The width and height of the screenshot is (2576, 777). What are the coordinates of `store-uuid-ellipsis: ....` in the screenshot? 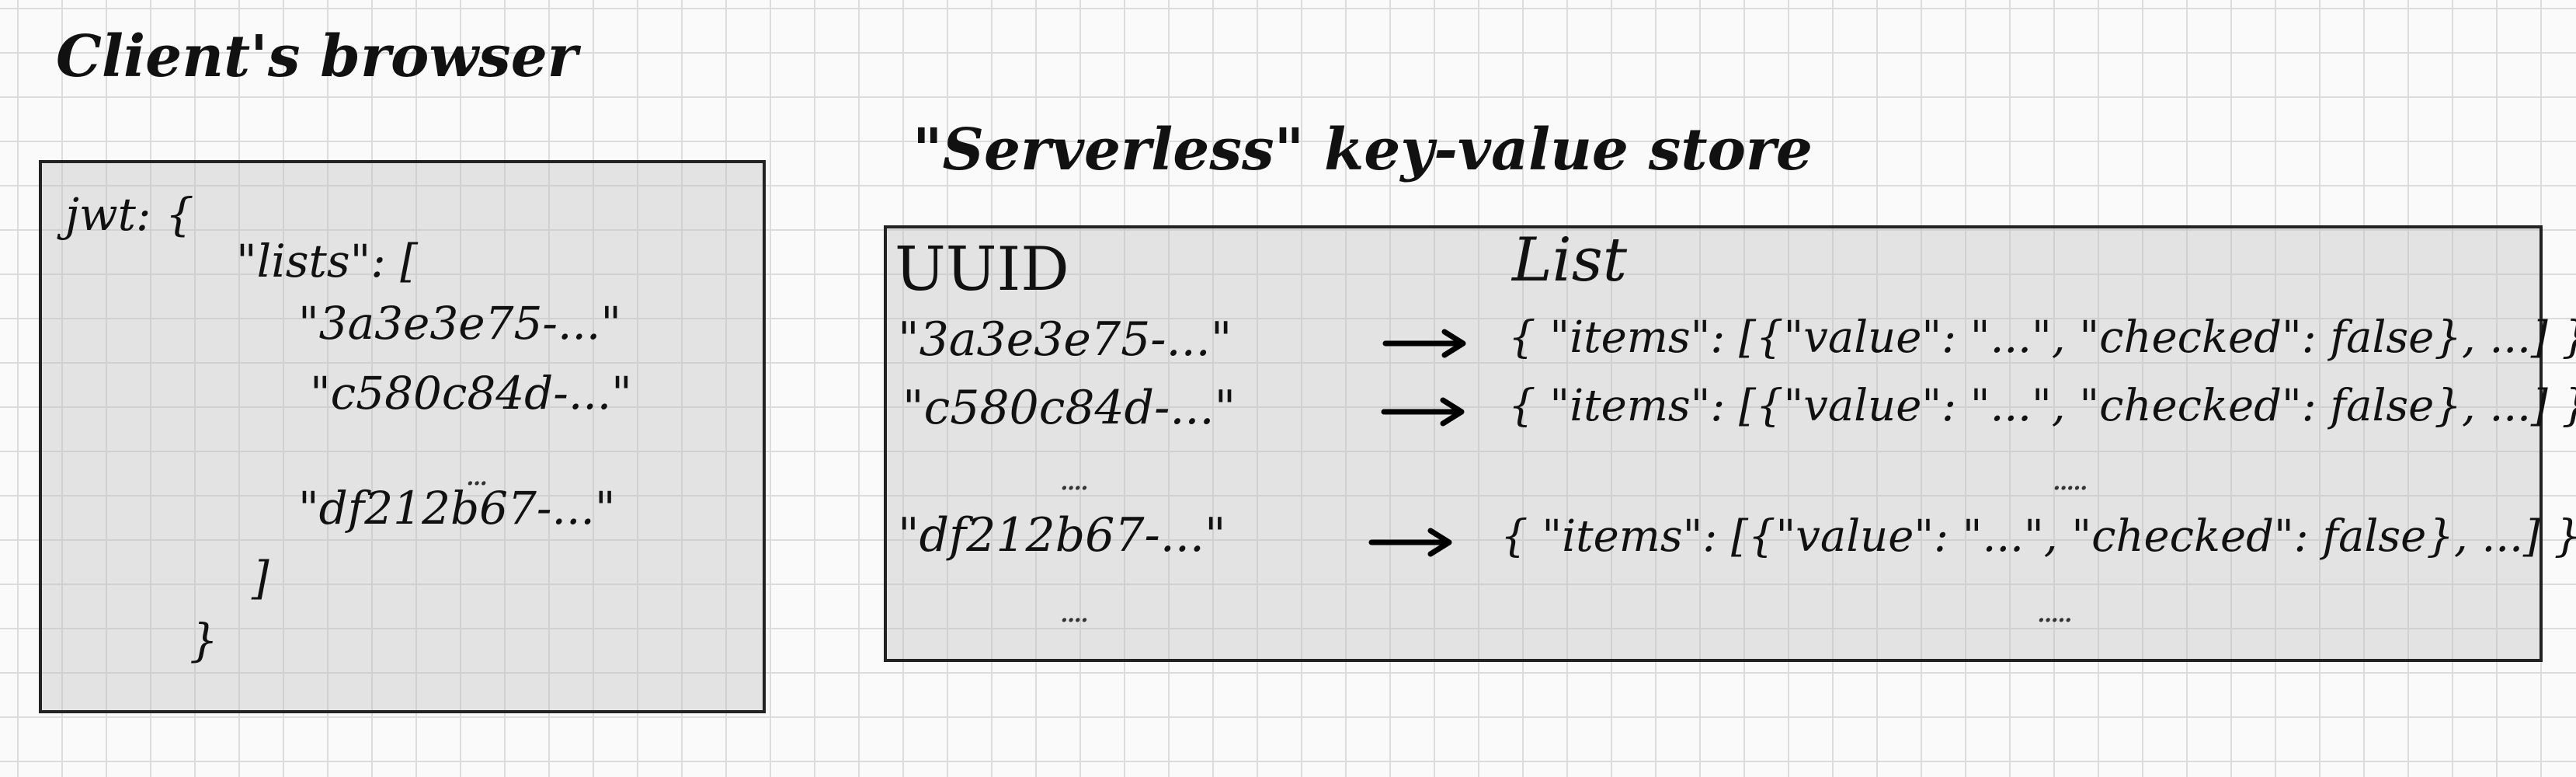 It's located at (1074, 479).